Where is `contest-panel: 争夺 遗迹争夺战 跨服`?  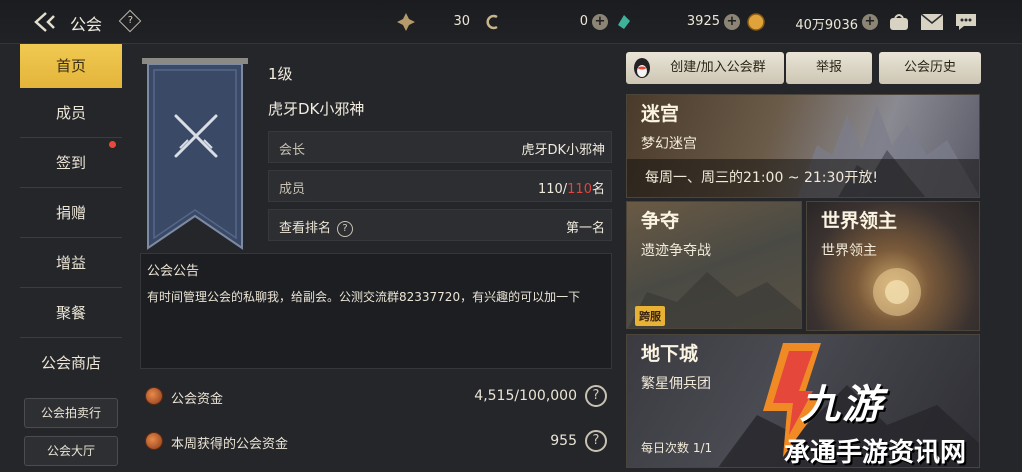 contest-panel: 争夺 遗迹争夺战 跨服 is located at coordinates (714, 265).